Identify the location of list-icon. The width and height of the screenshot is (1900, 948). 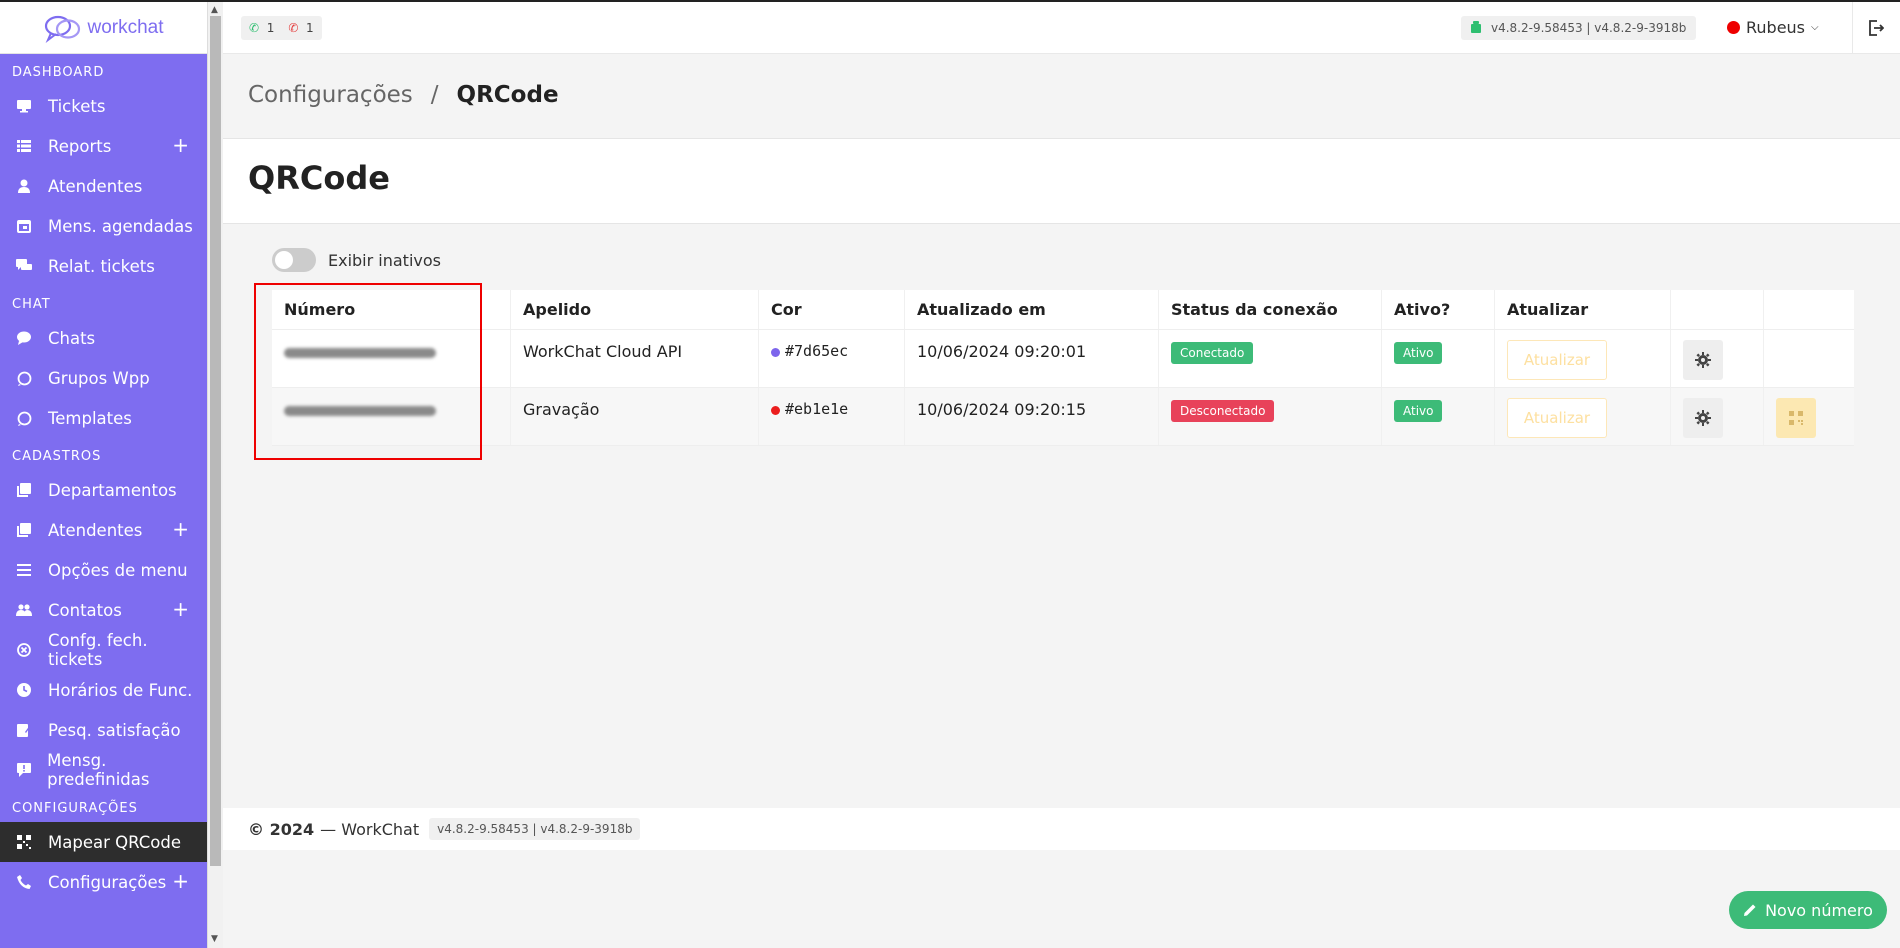
(24, 146).